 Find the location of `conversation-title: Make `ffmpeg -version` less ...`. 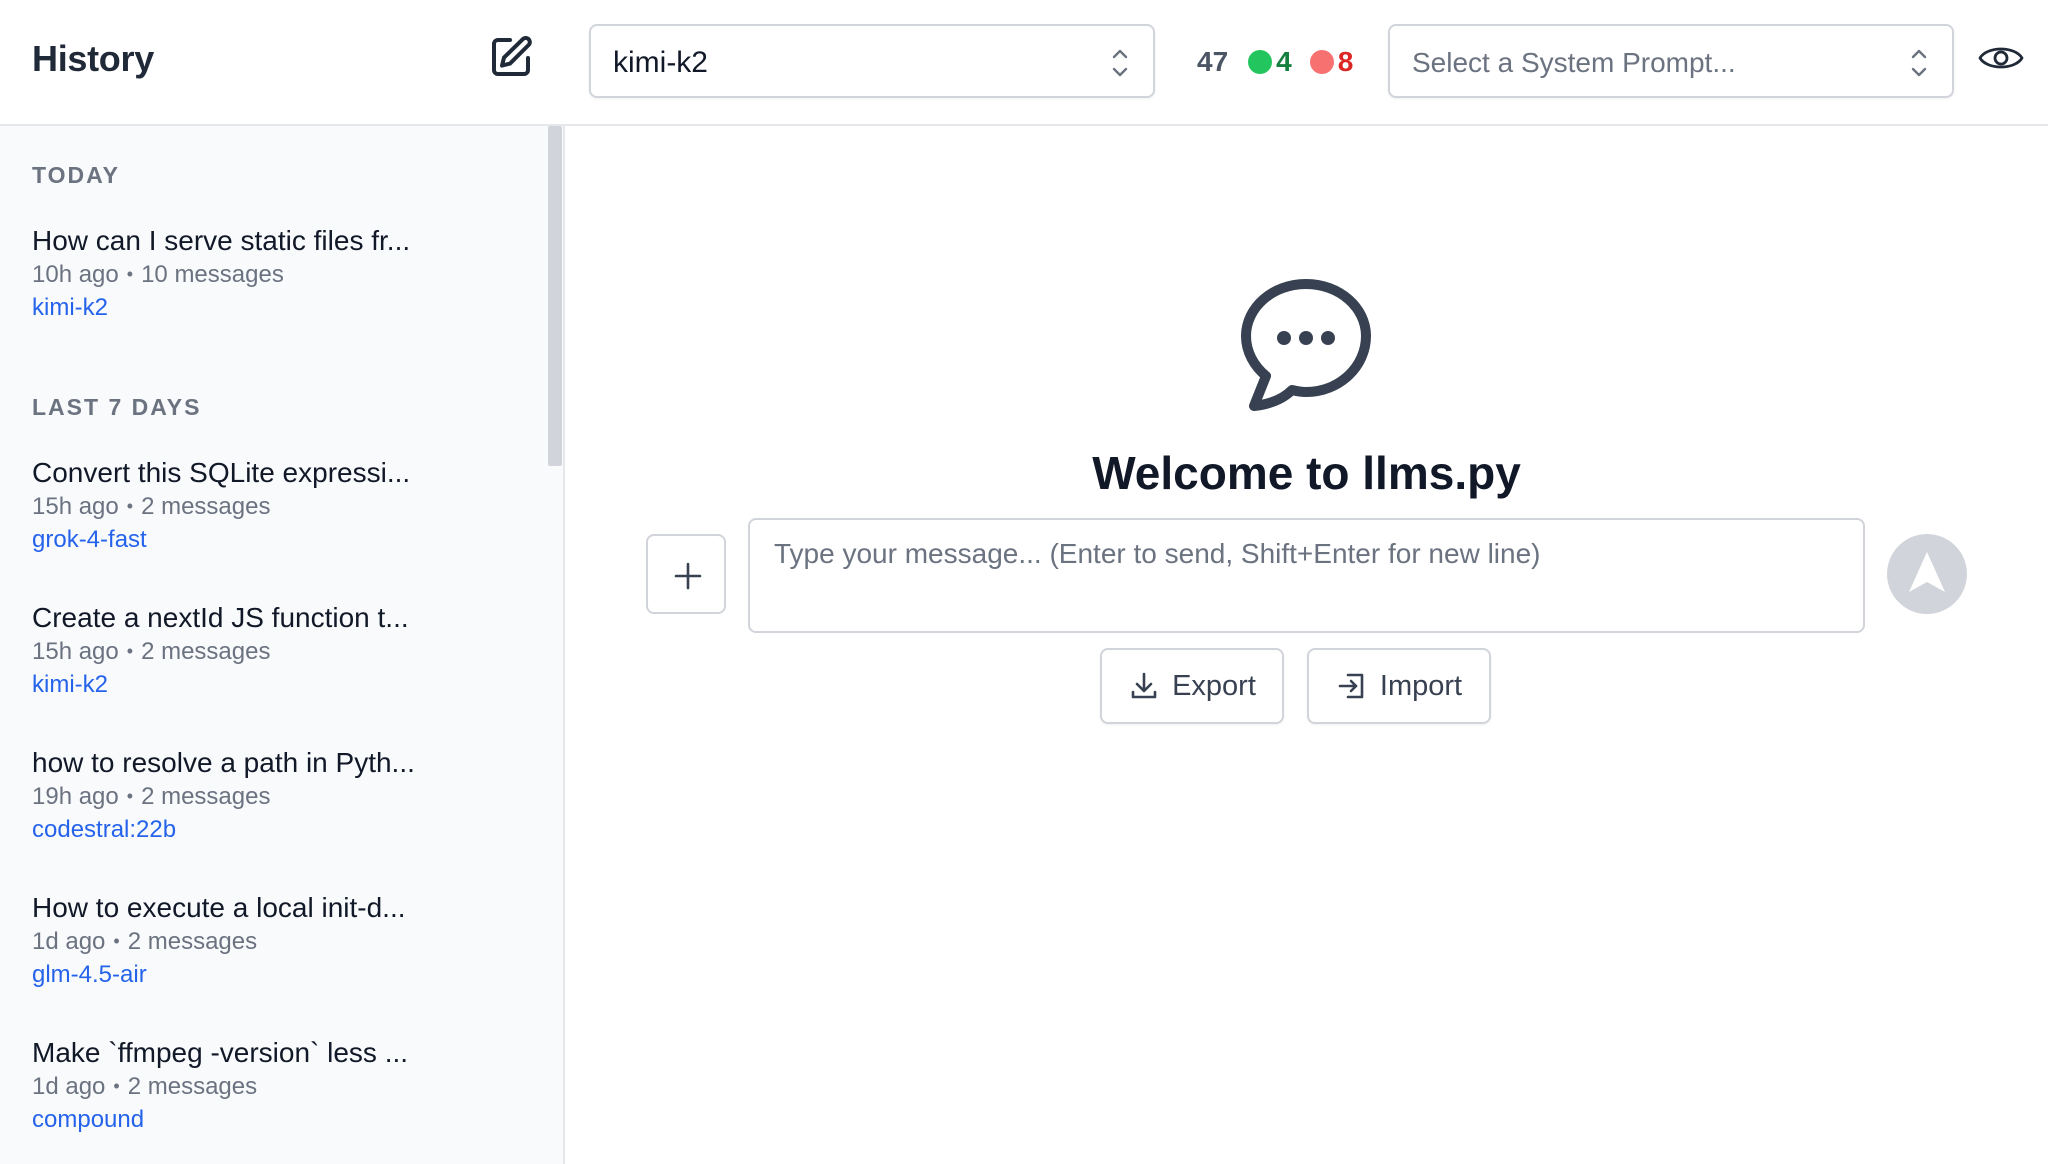

conversation-title: Make `ffmpeg -version` less ... is located at coordinates (220, 1052).